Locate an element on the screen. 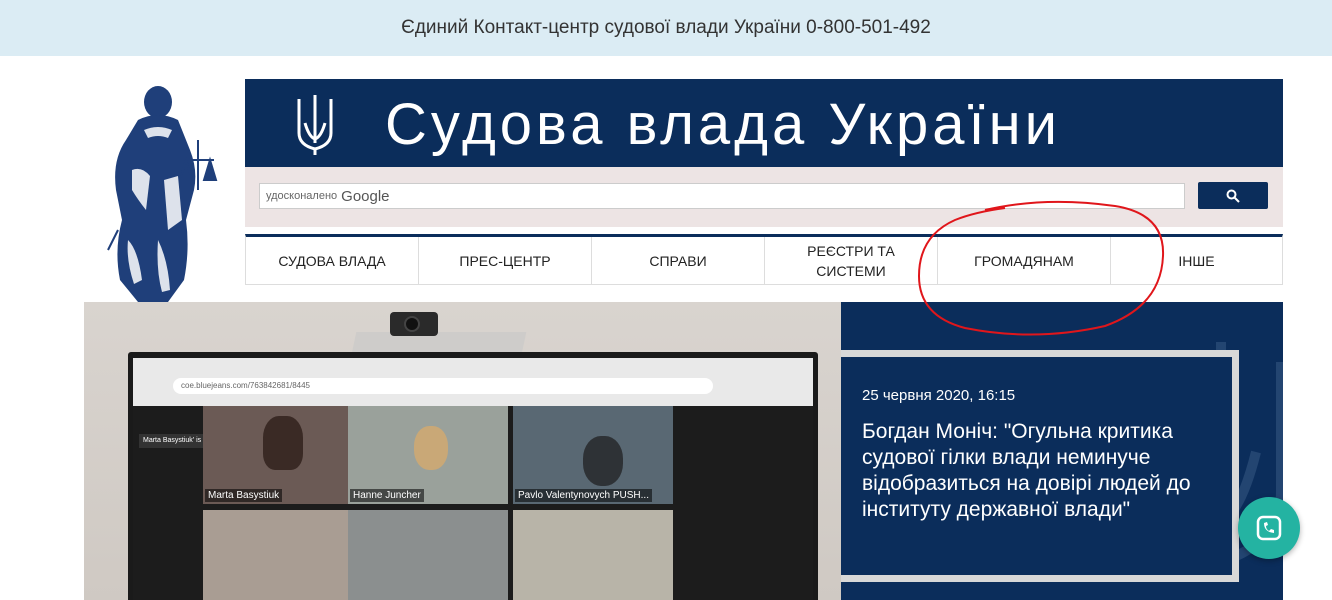 The width and height of the screenshot is (1332, 600). search-area: удосконалено Google is located at coordinates (764, 197).